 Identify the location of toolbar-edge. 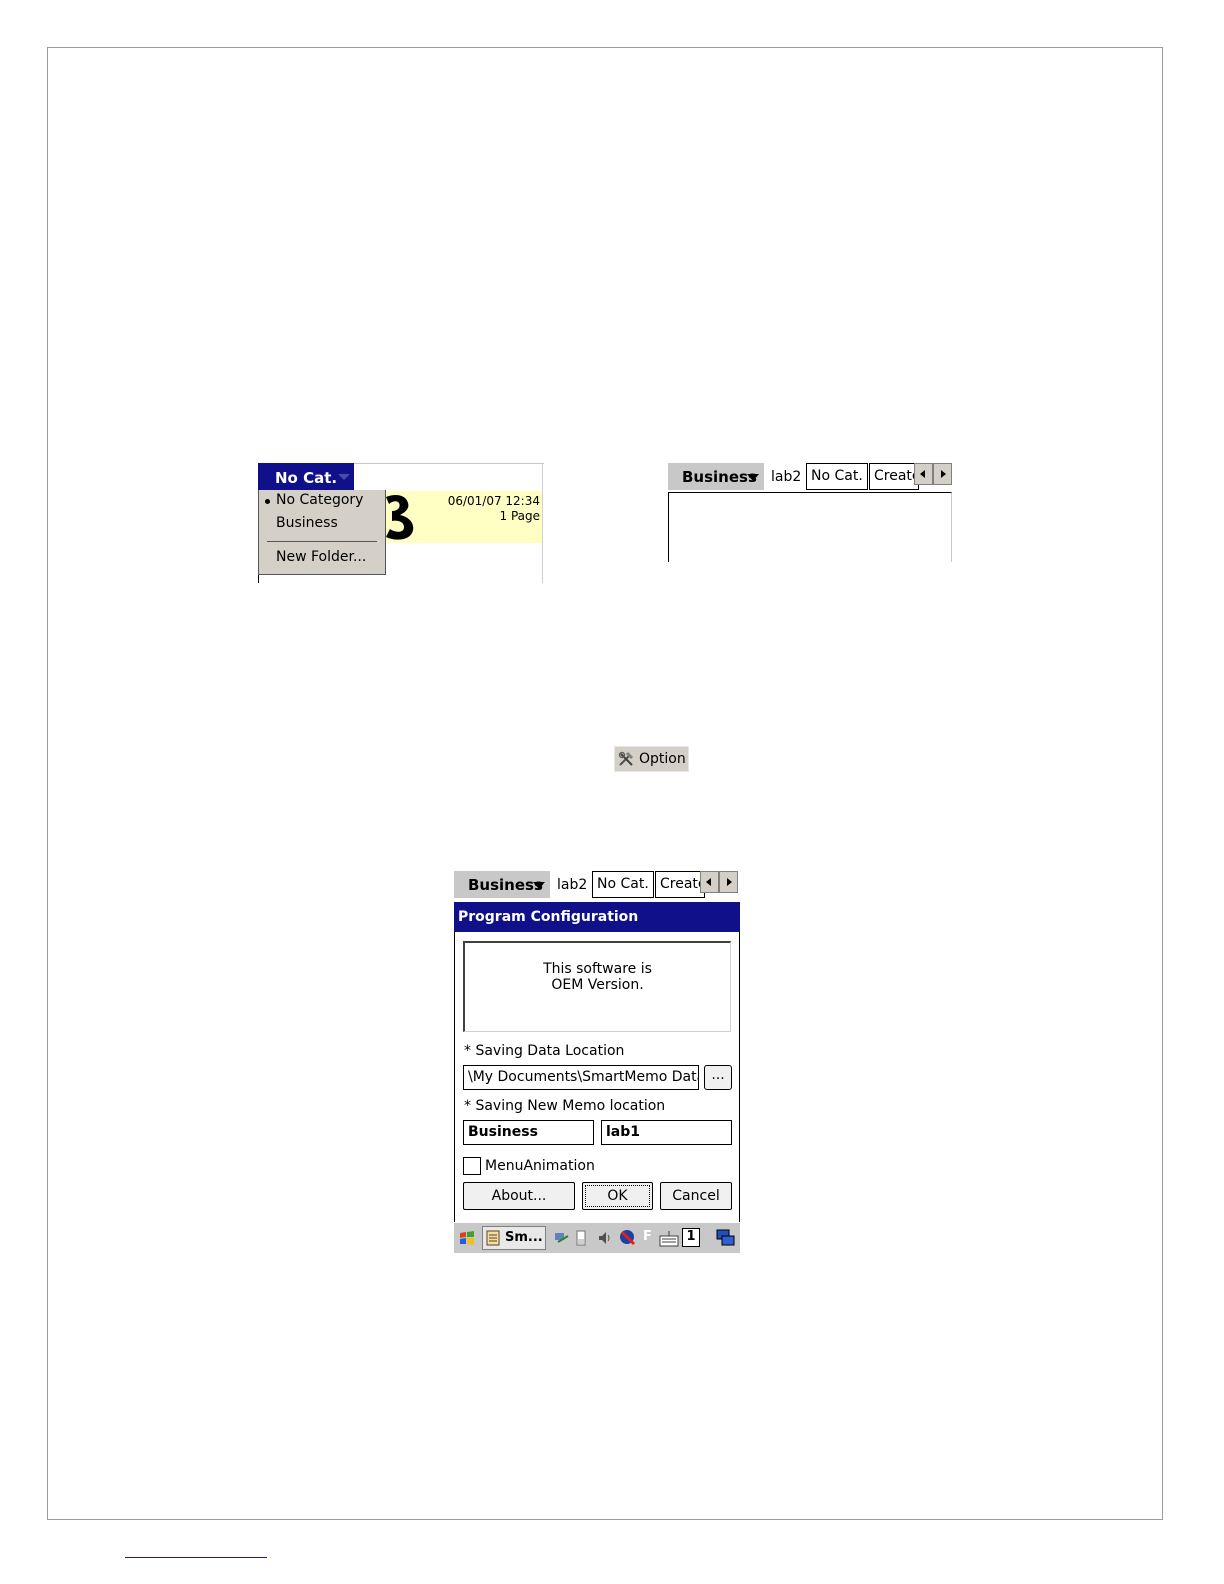
(449, 463).